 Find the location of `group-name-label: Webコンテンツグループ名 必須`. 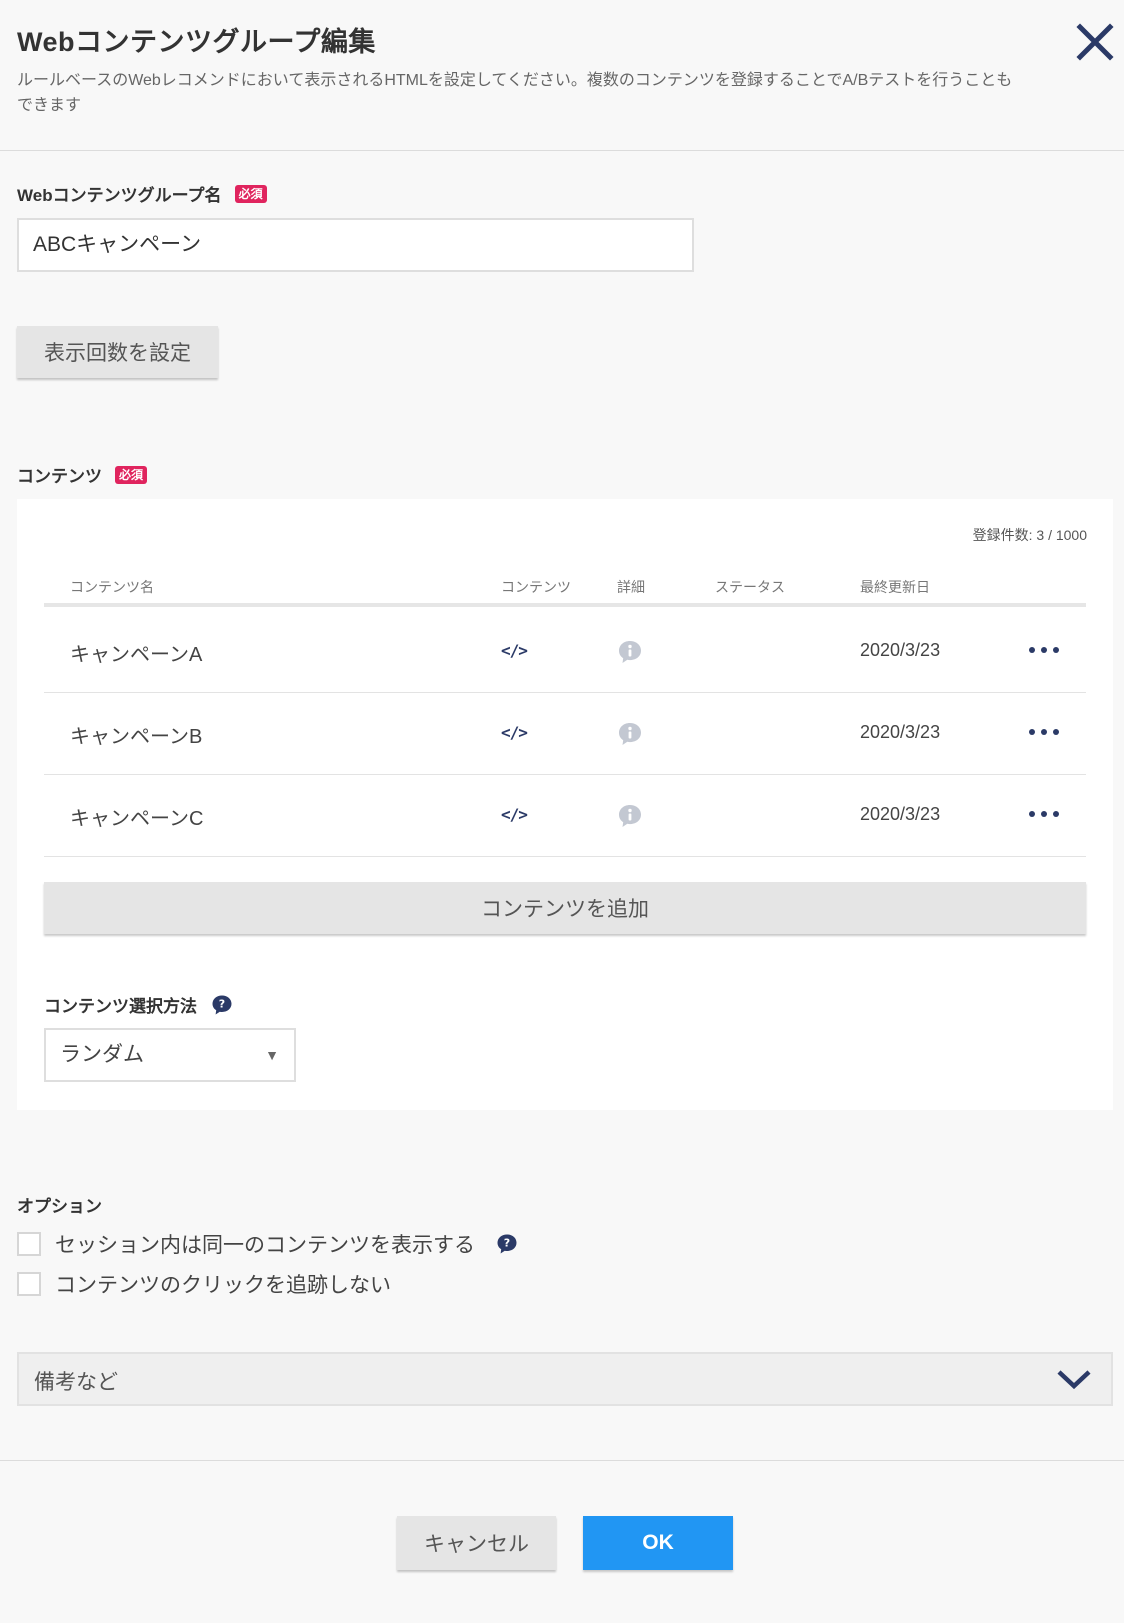

group-name-label: Webコンテンツグループ名 必須 is located at coordinates (142, 193).